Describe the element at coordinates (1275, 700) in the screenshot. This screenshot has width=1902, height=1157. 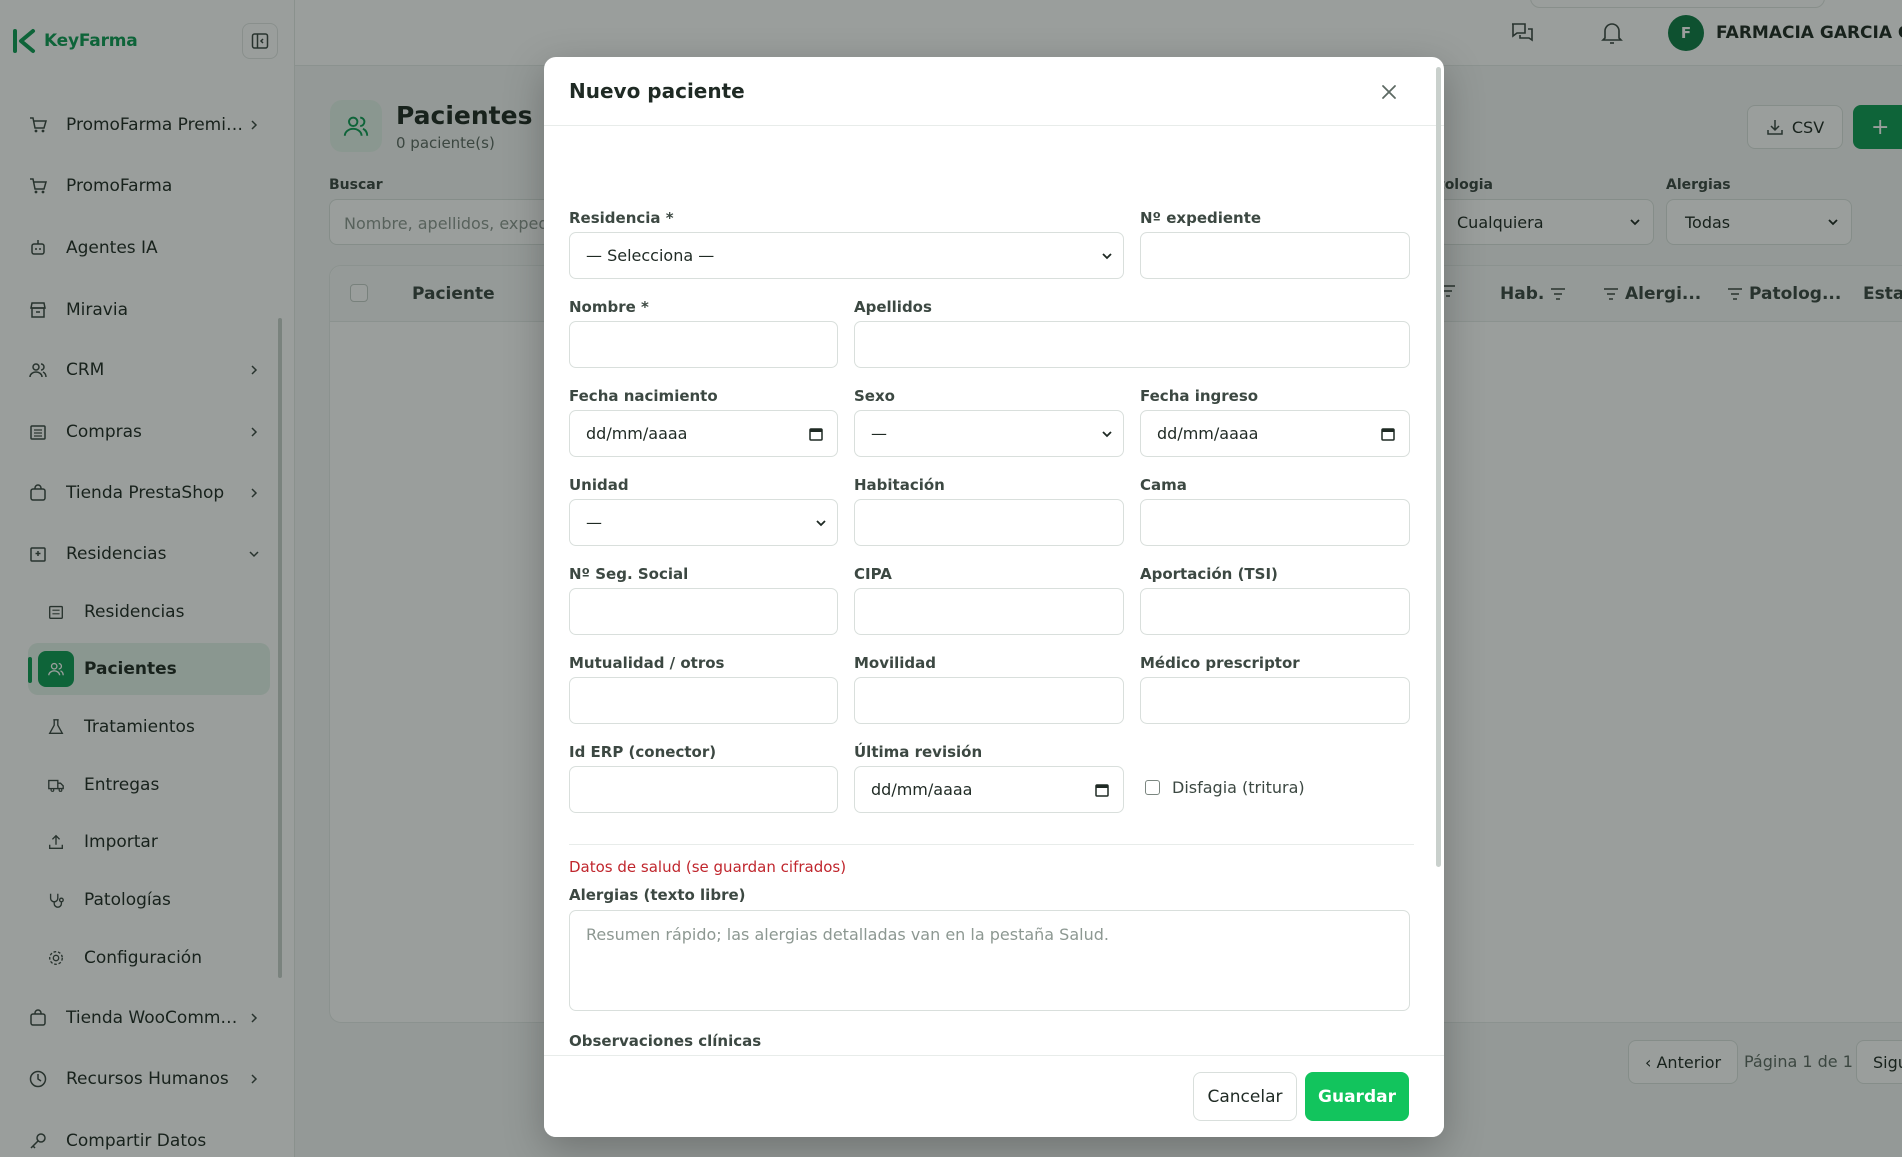
I see `medico-input` at that location.